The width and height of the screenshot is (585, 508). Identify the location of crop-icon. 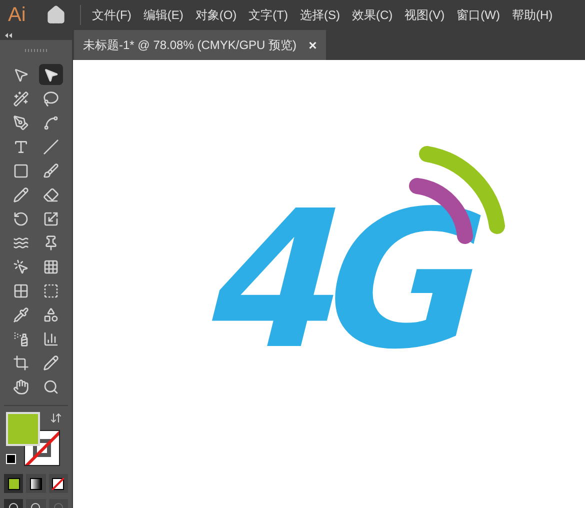
(21, 362).